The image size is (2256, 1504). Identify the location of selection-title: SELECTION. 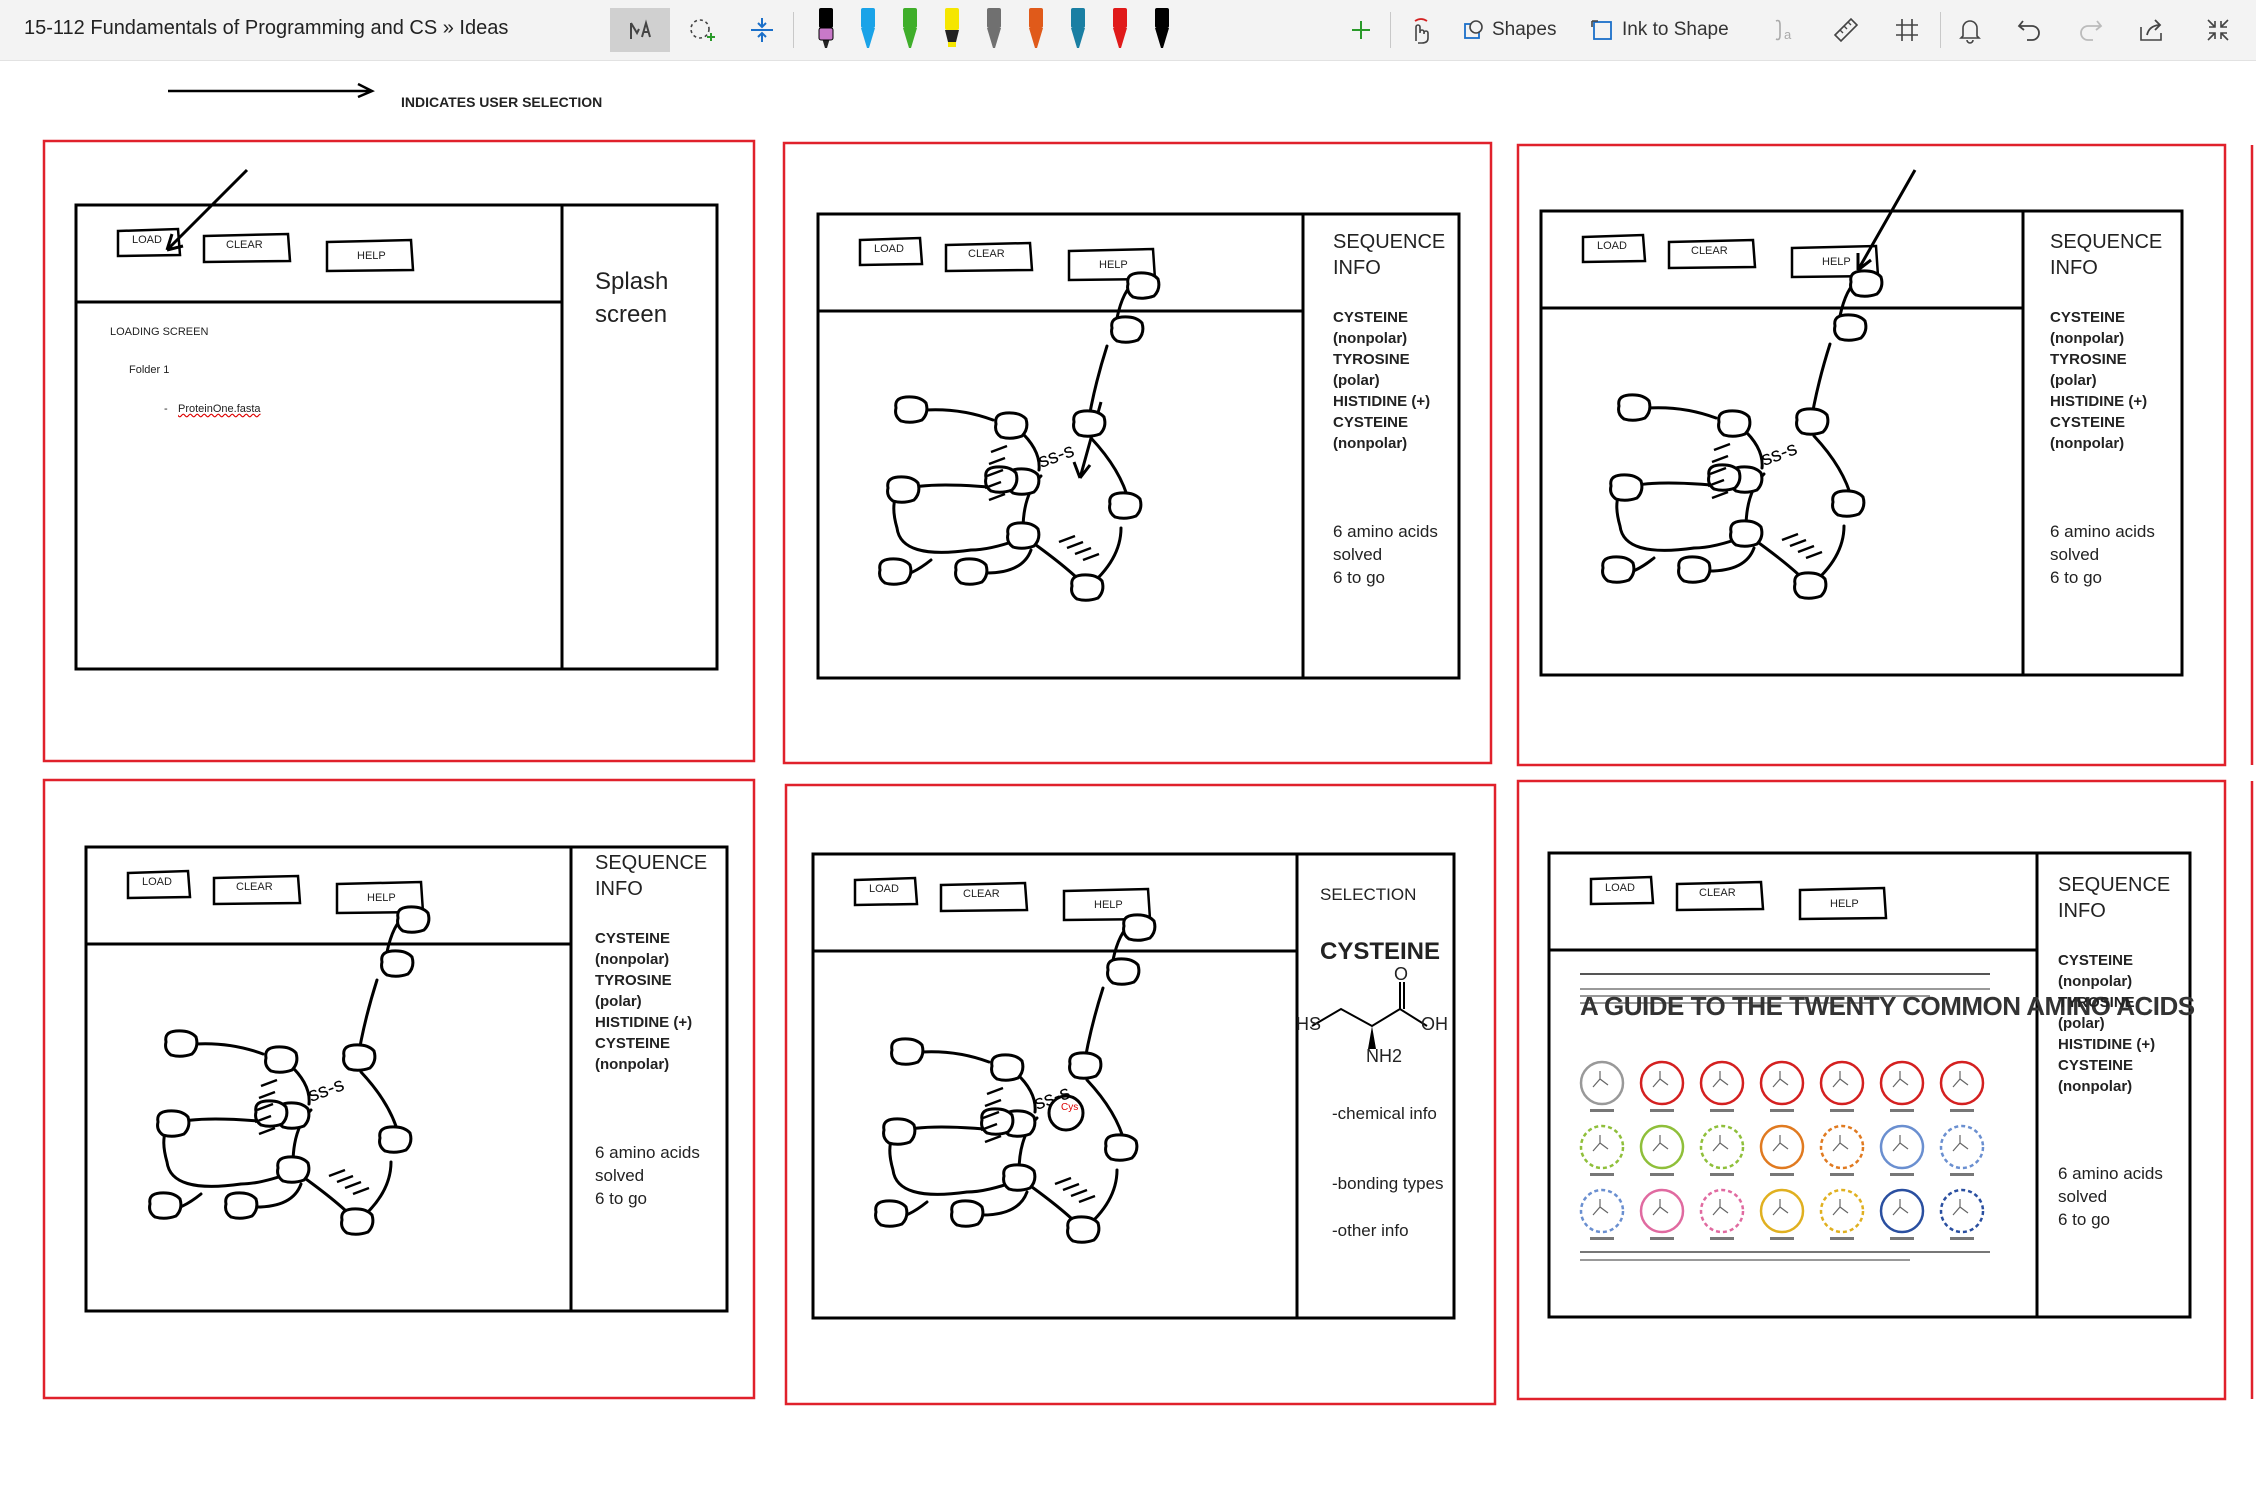
(1368, 894).